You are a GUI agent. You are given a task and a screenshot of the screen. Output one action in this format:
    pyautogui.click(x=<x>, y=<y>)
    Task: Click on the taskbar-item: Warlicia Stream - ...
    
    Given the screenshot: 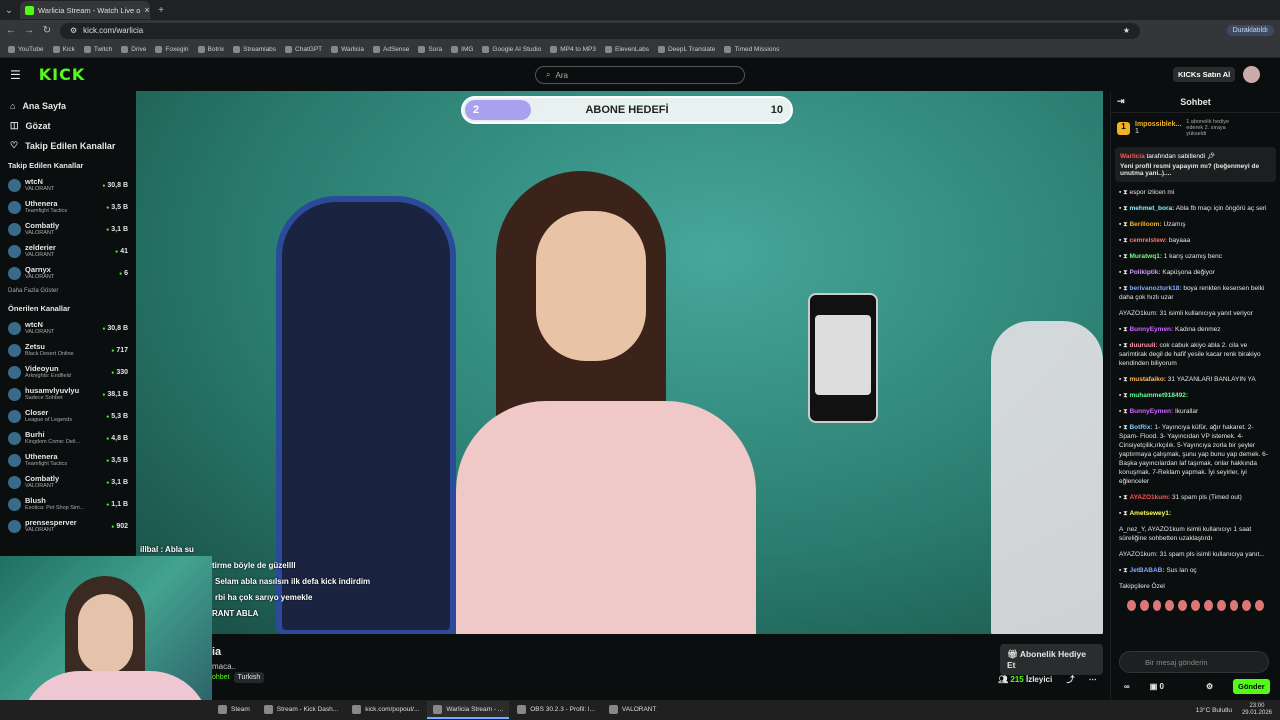 What is the action you would take?
    pyautogui.click(x=468, y=710)
    